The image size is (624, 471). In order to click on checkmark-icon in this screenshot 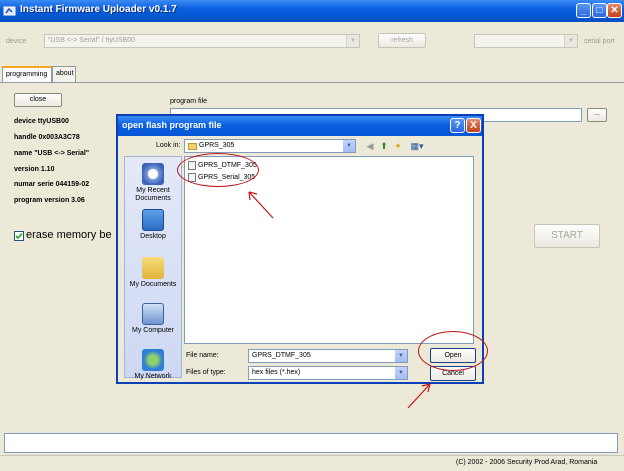, I will do `click(19, 236)`.